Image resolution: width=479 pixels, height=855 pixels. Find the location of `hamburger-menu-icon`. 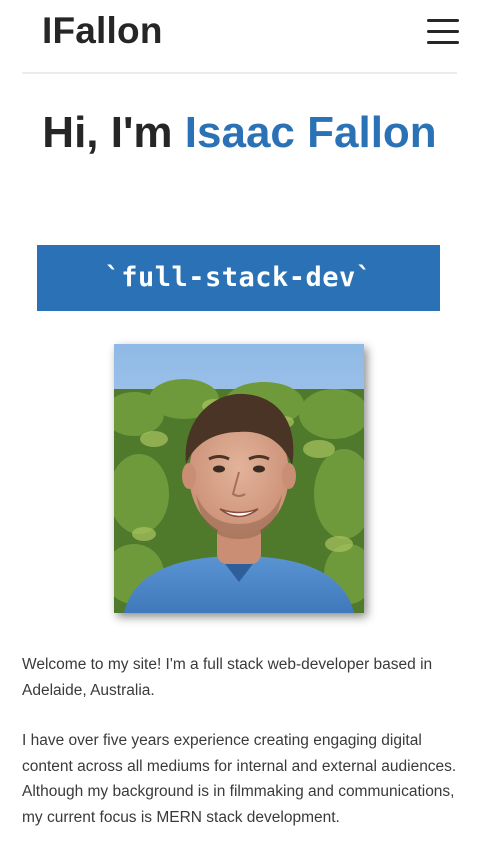

hamburger-menu-icon is located at coordinates (444, 31).